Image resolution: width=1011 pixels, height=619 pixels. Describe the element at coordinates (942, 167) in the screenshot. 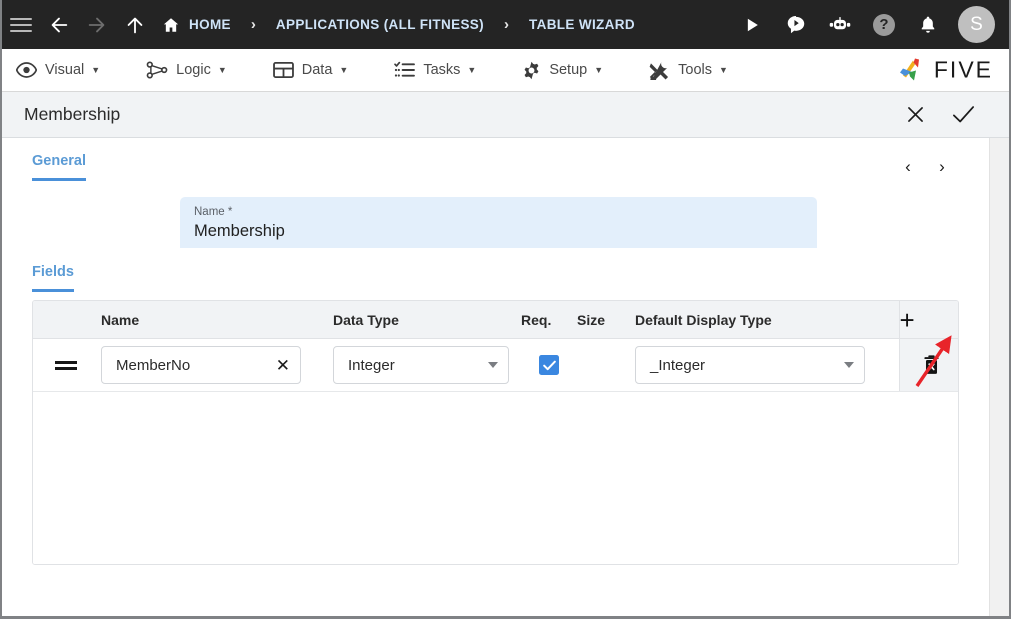

I see `next-record-button: ›` at that location.